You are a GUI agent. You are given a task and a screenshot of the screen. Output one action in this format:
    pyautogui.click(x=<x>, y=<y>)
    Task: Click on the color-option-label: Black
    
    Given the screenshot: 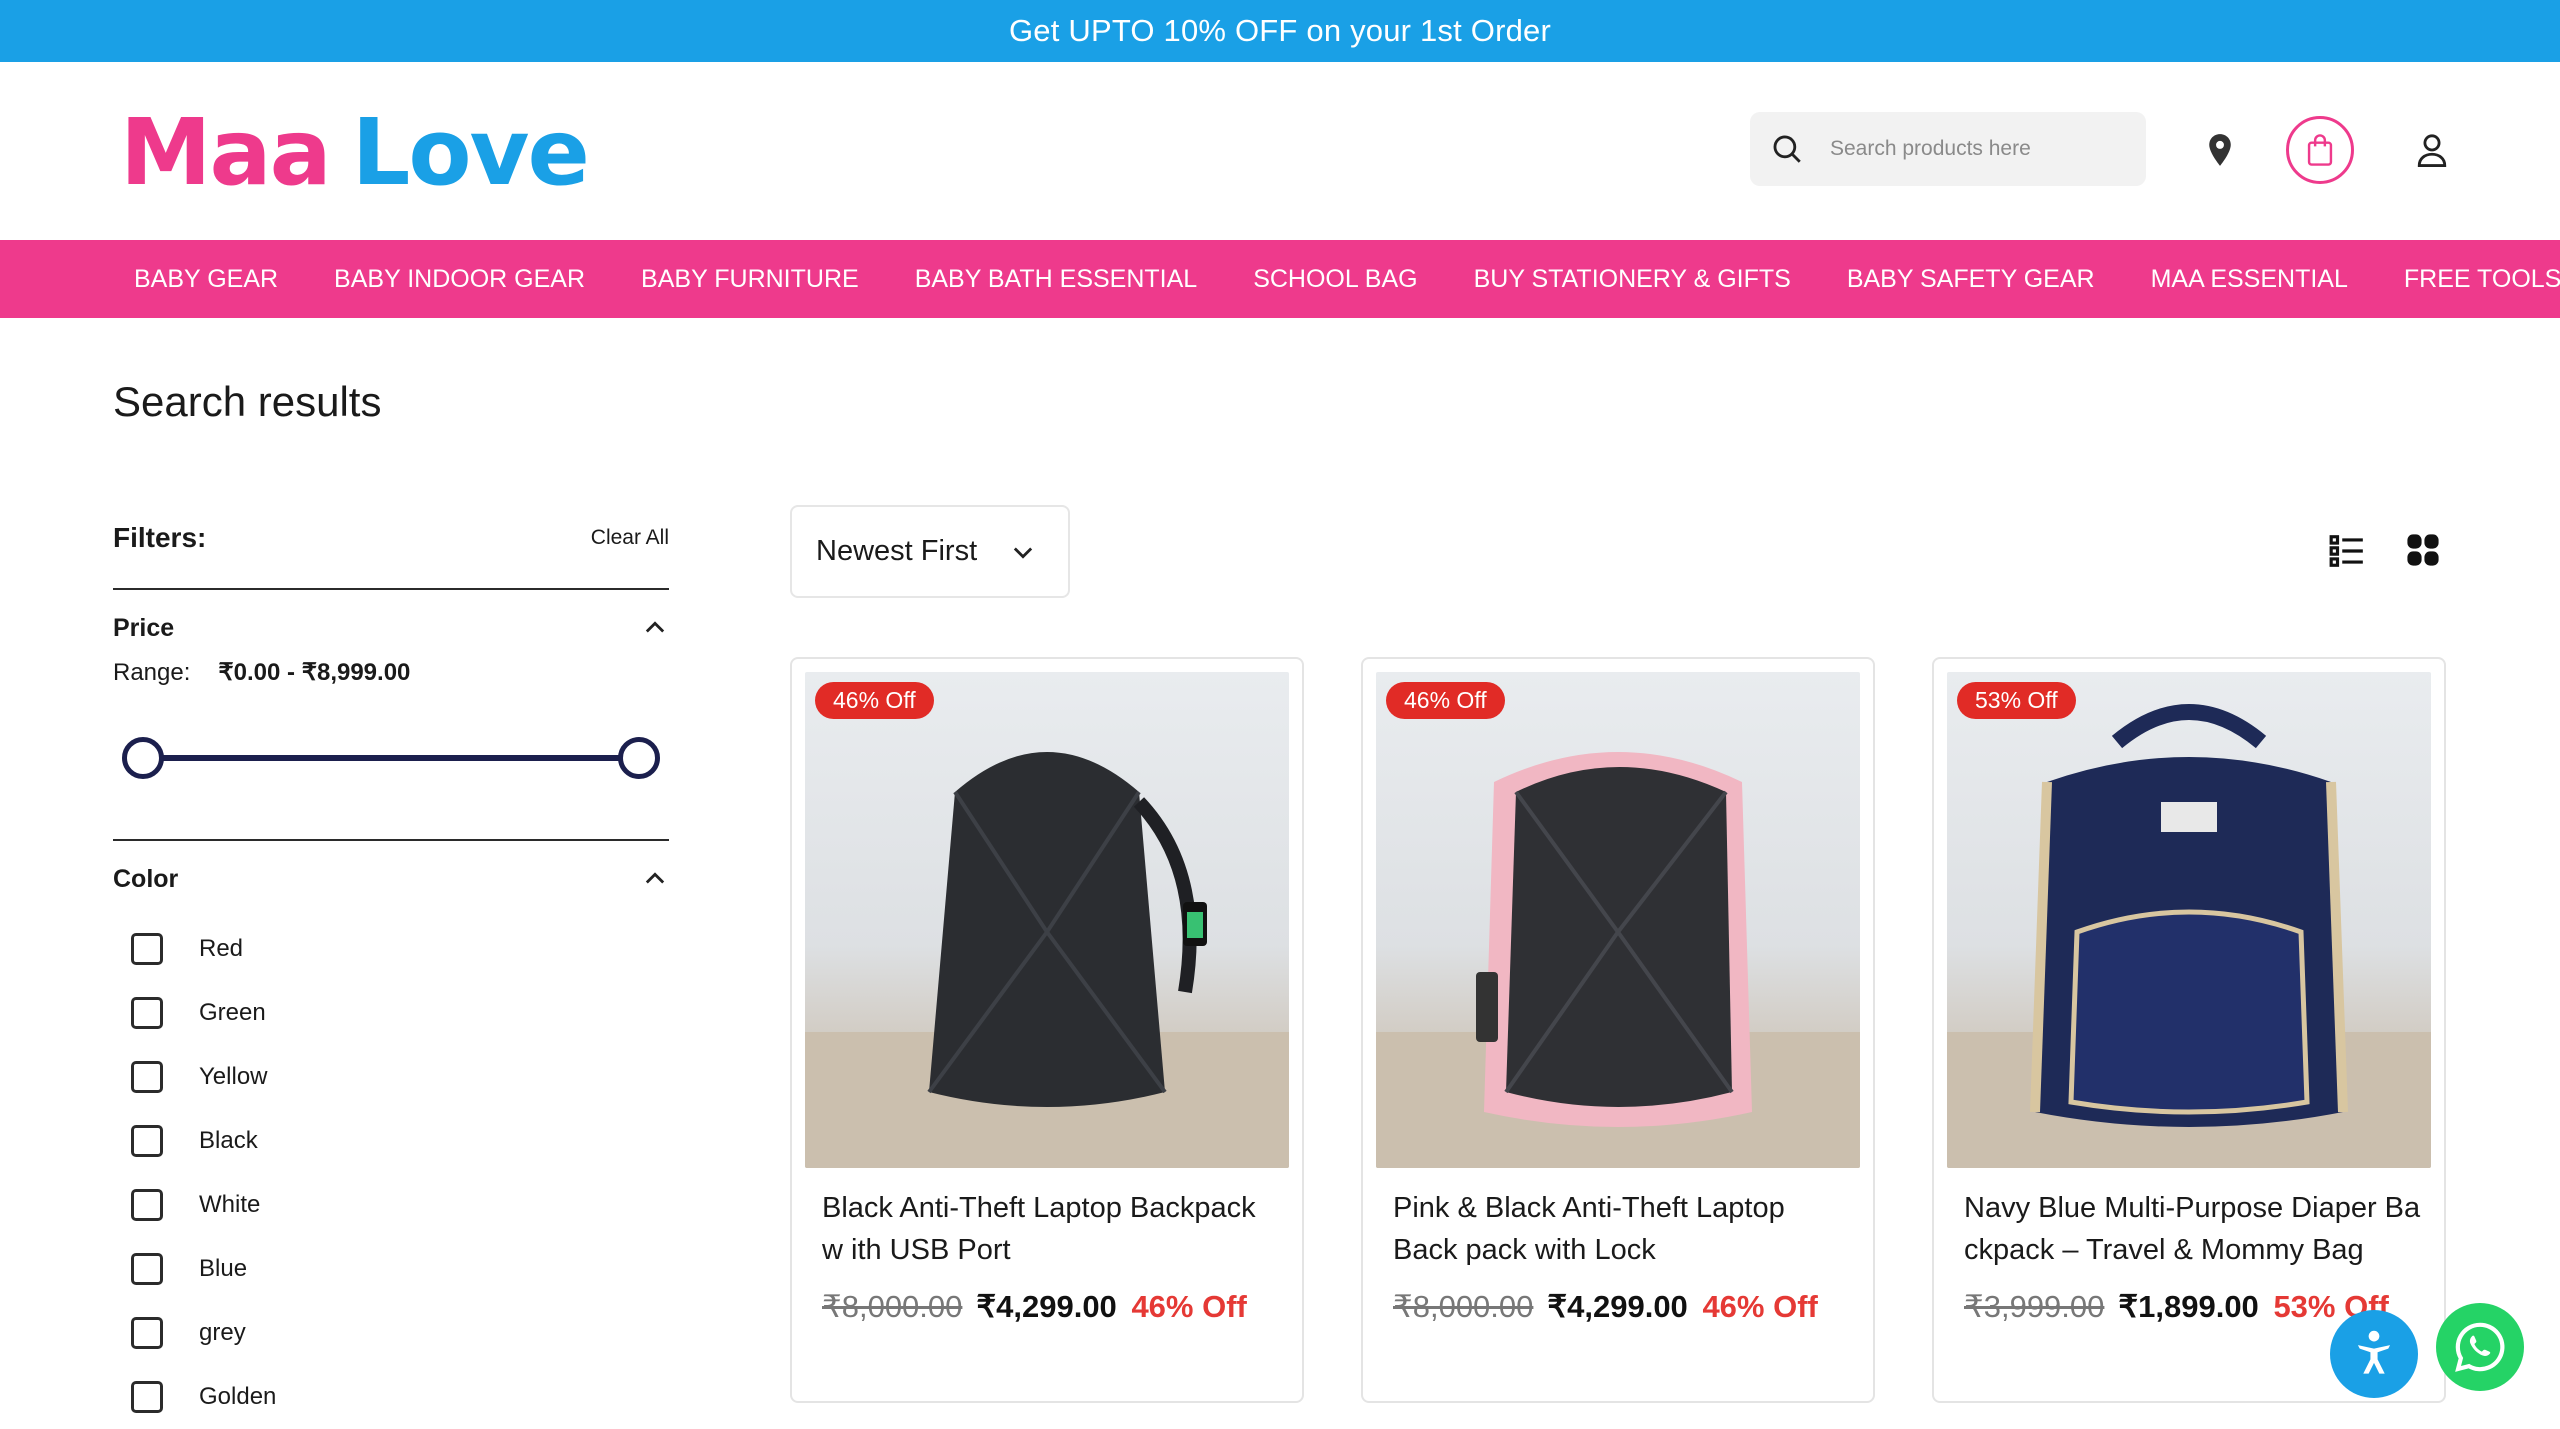 What is the action you would take?
    pyautogui.click(x=228, y=1140)
    